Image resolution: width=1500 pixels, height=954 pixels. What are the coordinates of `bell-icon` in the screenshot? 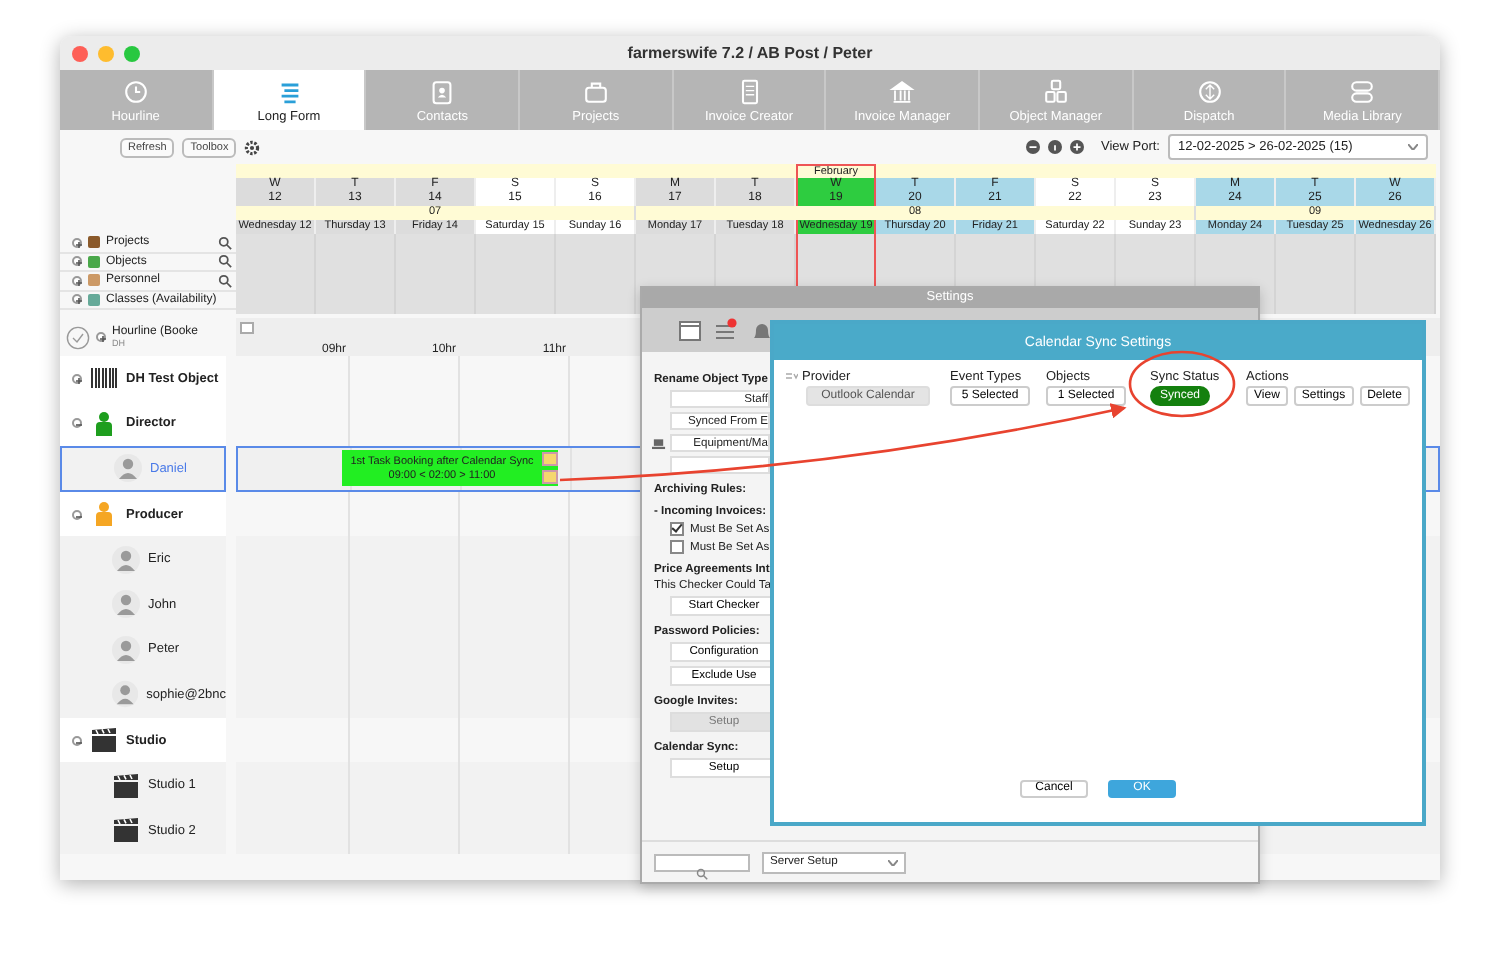 It's located at (762, 330).